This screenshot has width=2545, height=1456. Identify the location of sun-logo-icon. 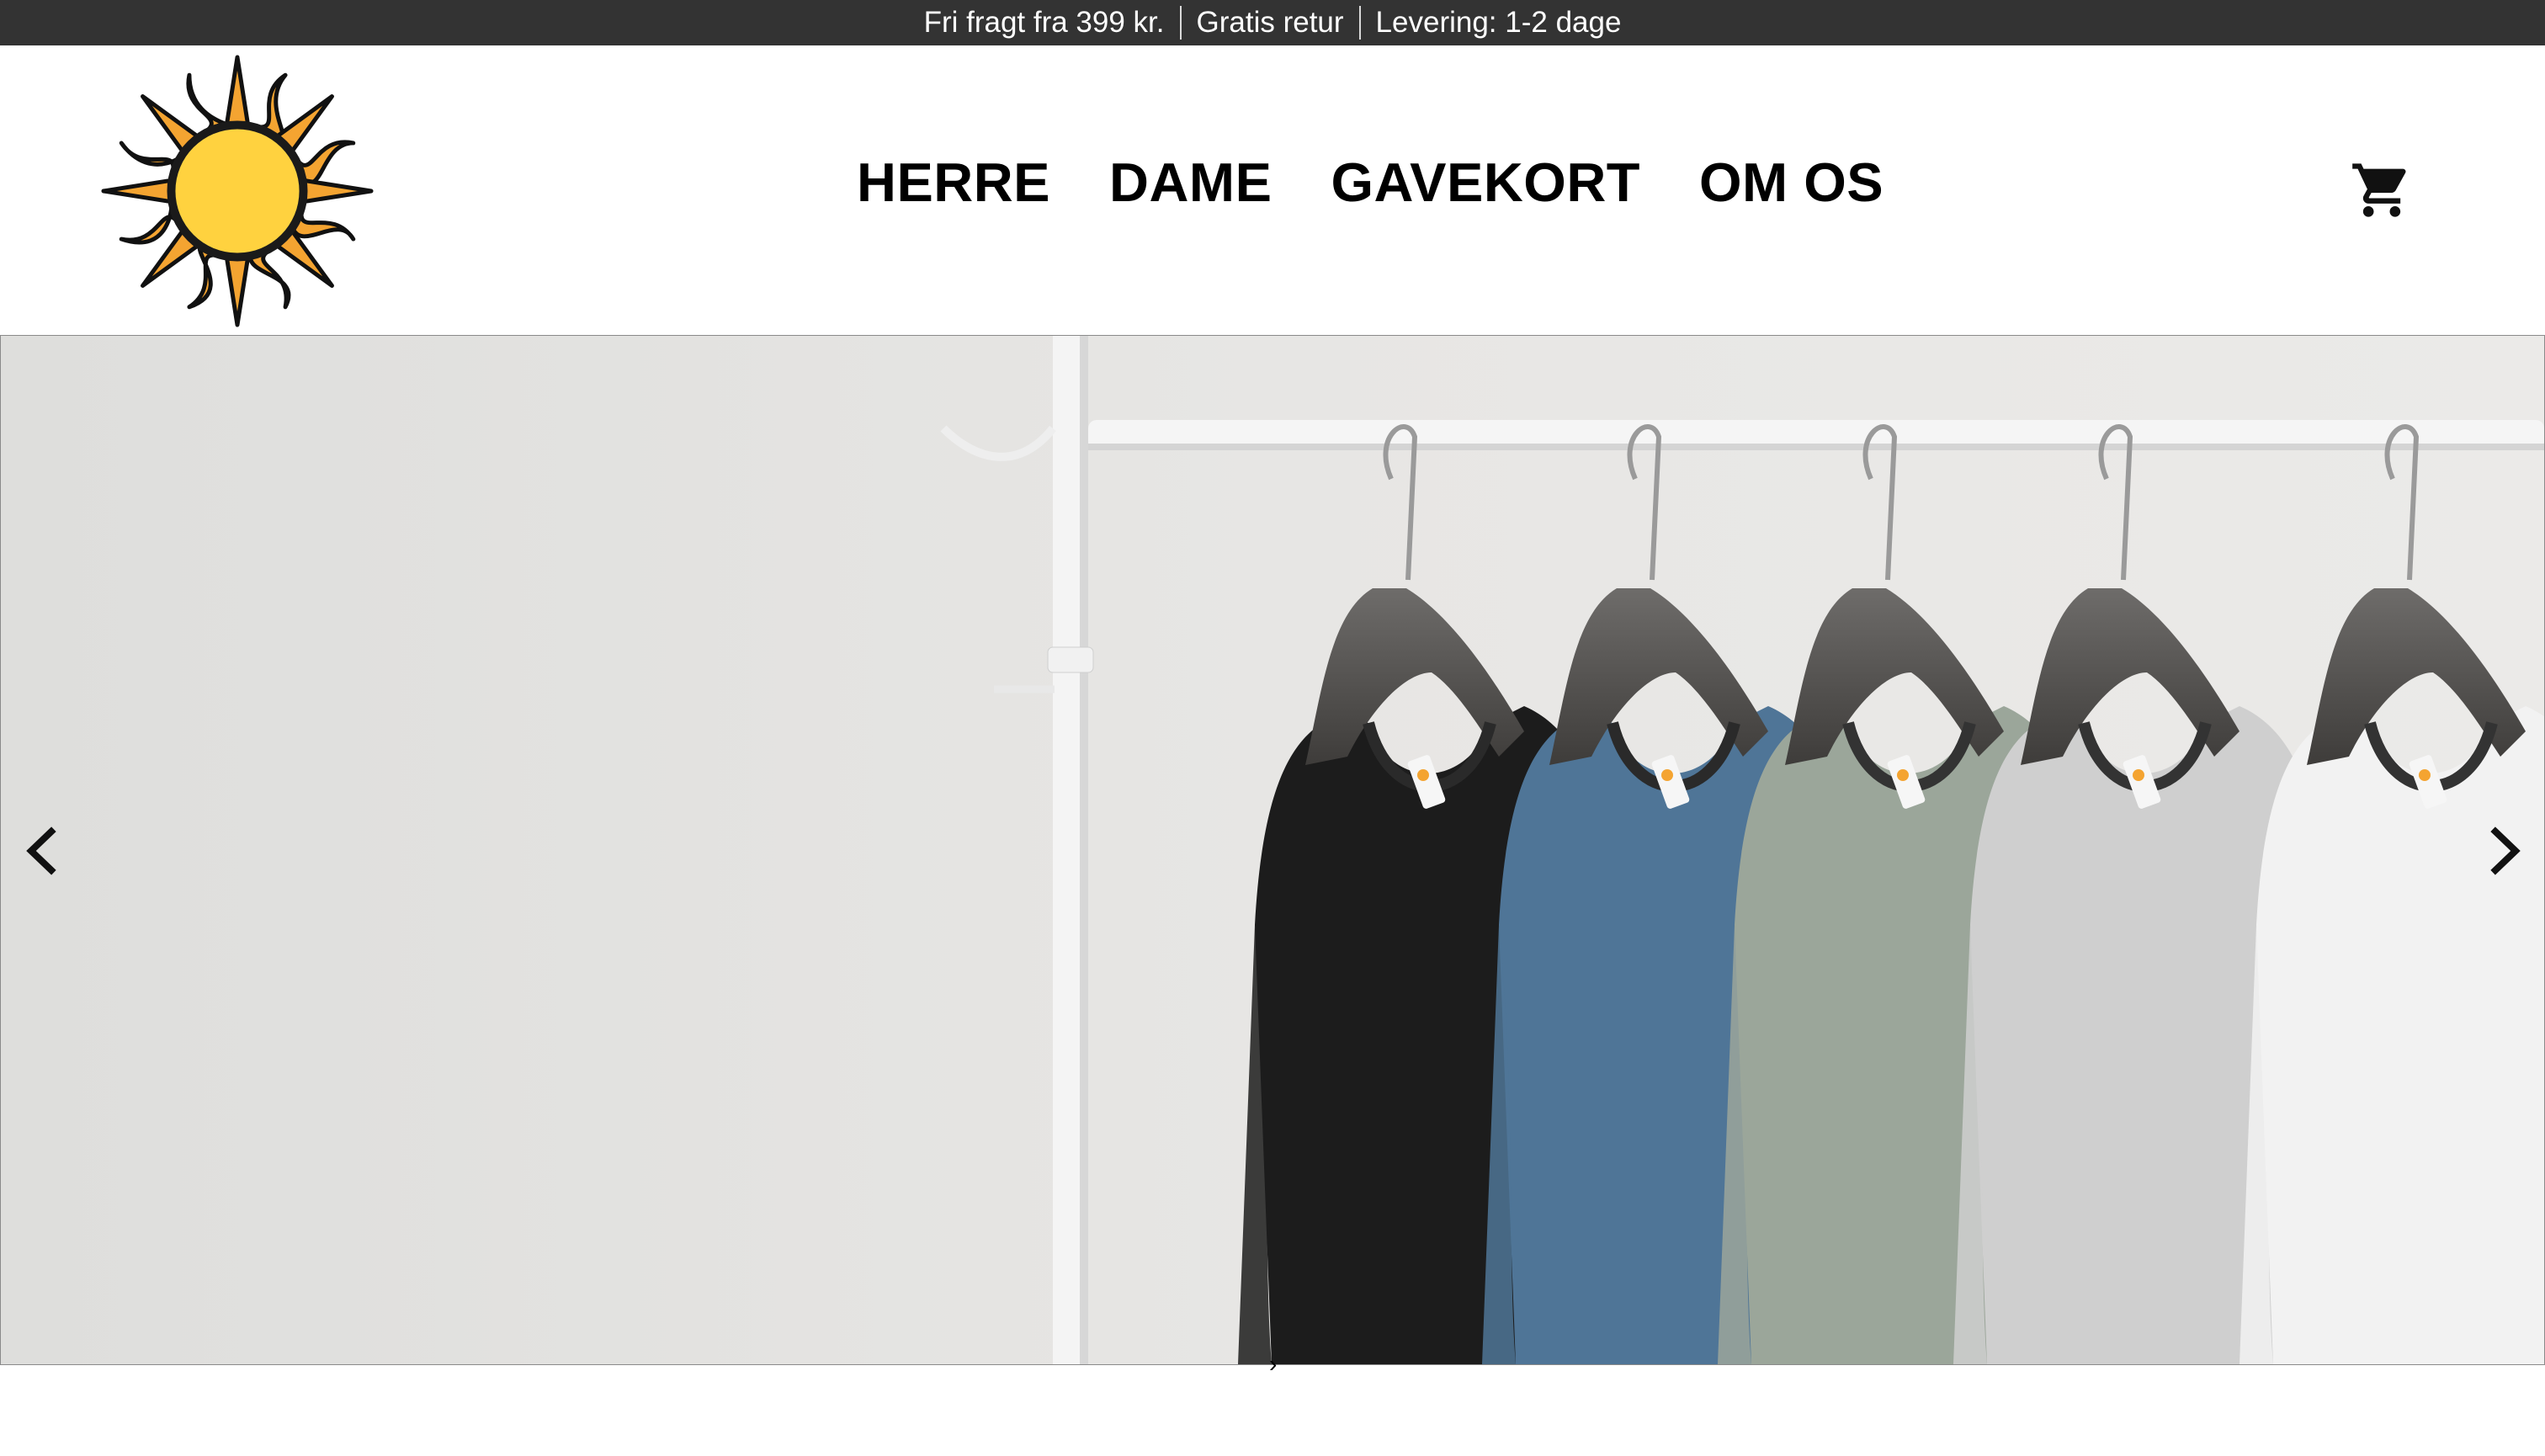
(237, 191).